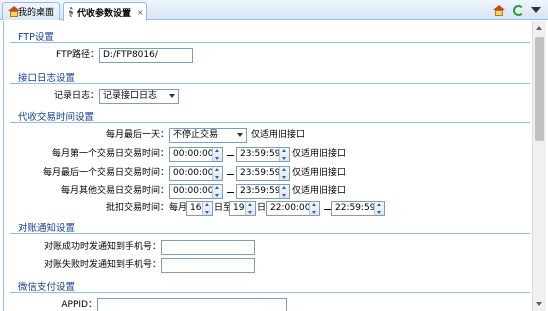 Image resolution: width=548 pixels, height=311 pixels. I want to click on batch-day-suffix: 日, so click(262, 208).